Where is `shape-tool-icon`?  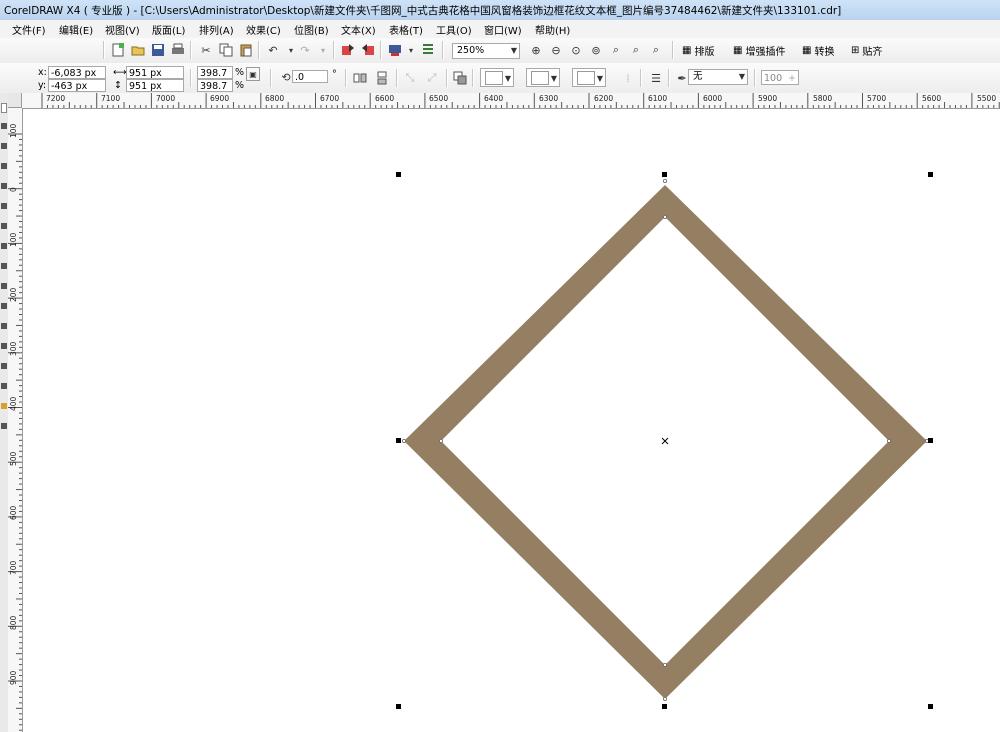
shape-tool-icon is located at coordinates (4, 126).